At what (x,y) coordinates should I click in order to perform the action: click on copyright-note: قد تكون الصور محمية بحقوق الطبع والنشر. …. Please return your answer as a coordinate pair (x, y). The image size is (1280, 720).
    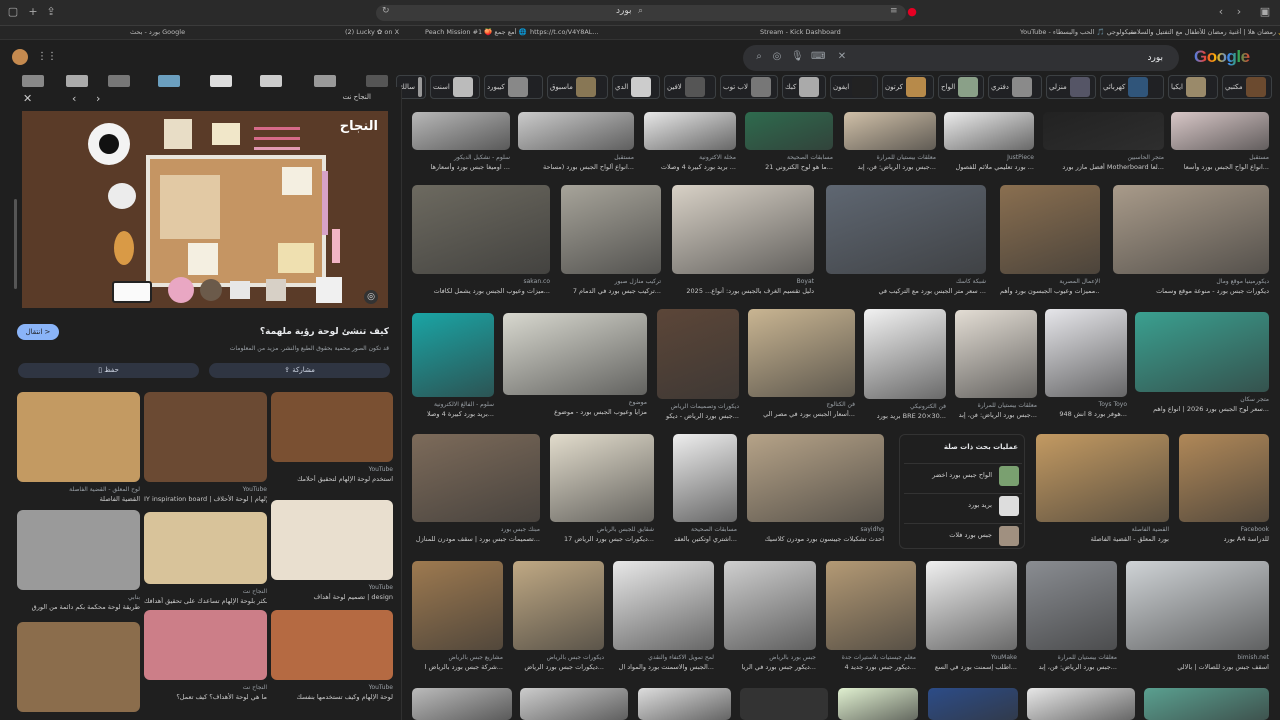
    Looking at the image, I should click on (309, 348).